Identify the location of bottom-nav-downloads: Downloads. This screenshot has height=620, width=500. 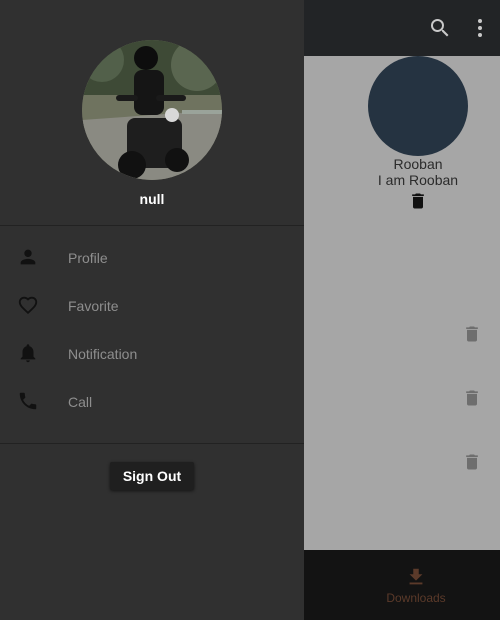
(416, 598).